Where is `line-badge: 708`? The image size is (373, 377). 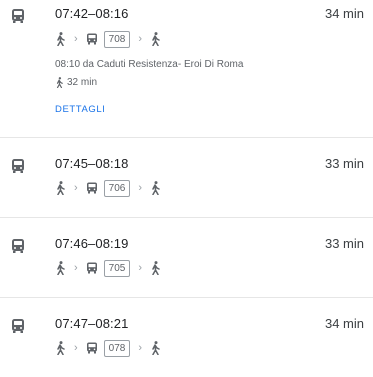
line-badge: 708 is located at coordinates (117, 39).